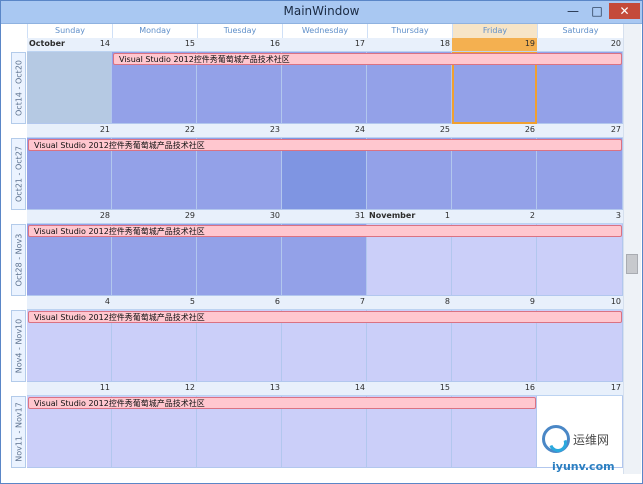  Describe the element at coordinates (529, 129) in the screenshot. I see `day-number: 26` at that location.